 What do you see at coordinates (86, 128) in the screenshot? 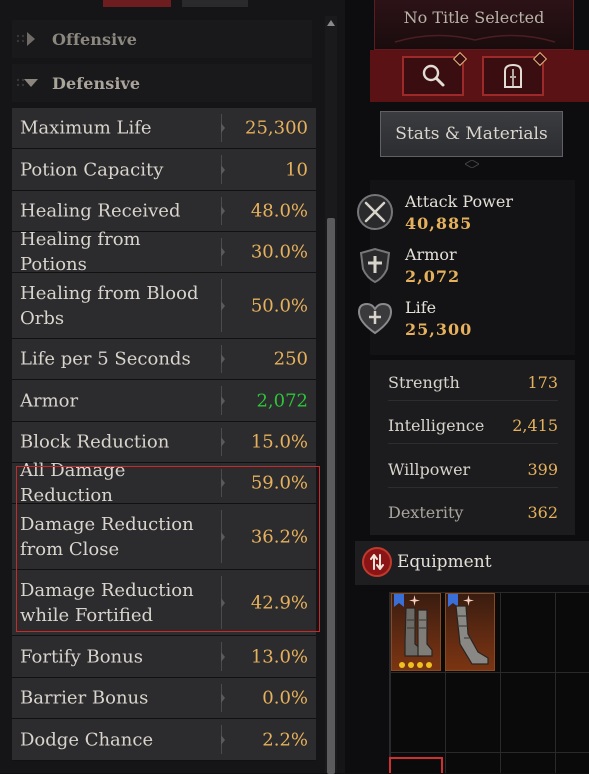
I see `stat-name: Maximum Life` at bounding box center [86, 128].